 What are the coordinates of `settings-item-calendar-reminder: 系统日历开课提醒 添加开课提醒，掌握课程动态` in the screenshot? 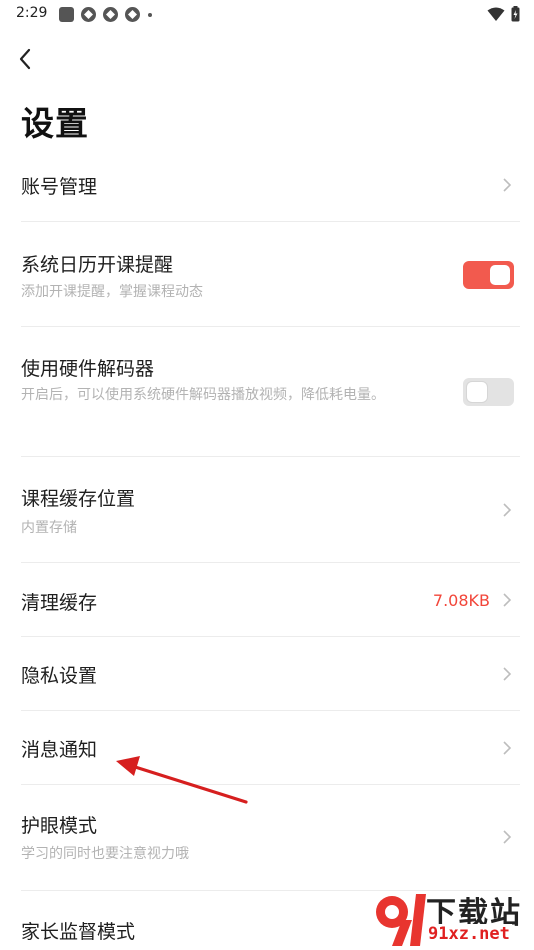 It's located at (267, 274).